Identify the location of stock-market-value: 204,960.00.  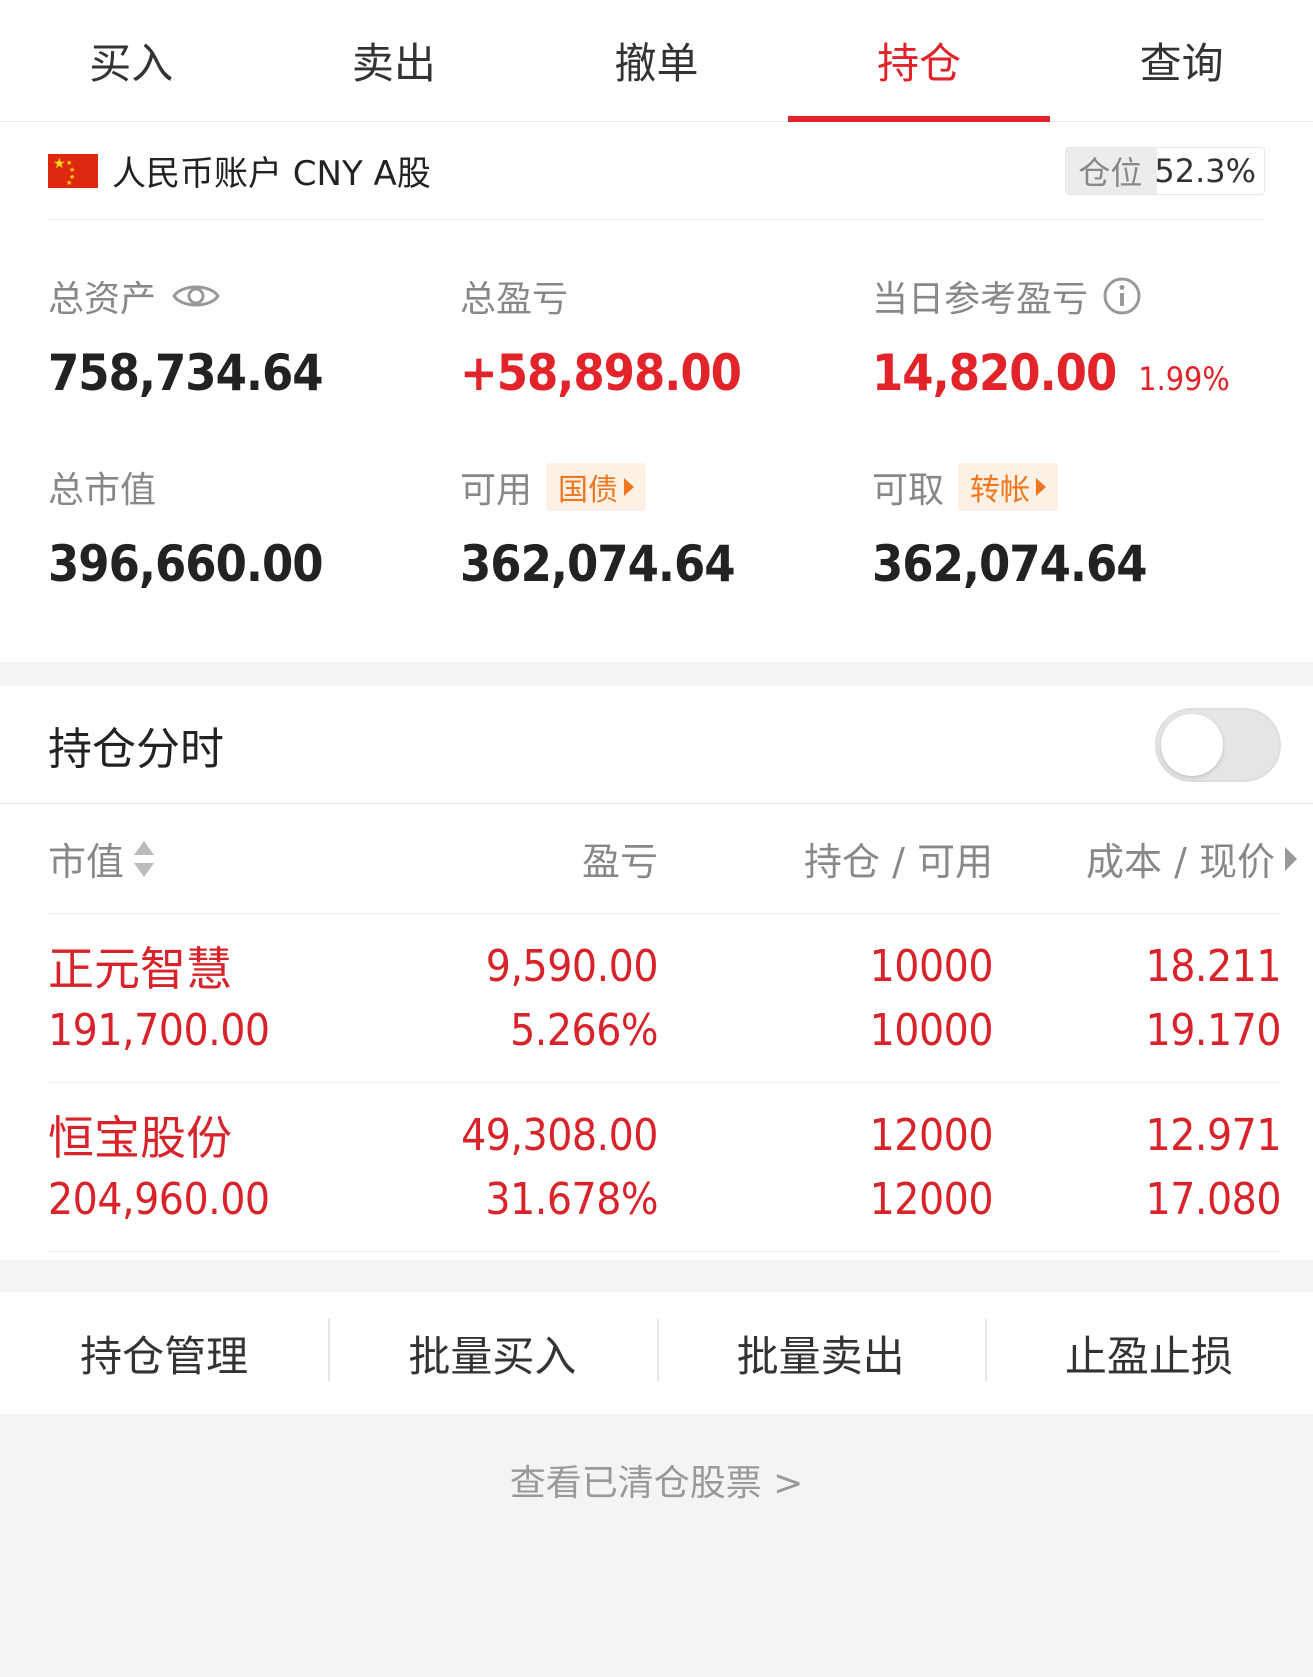
(159, 1199).